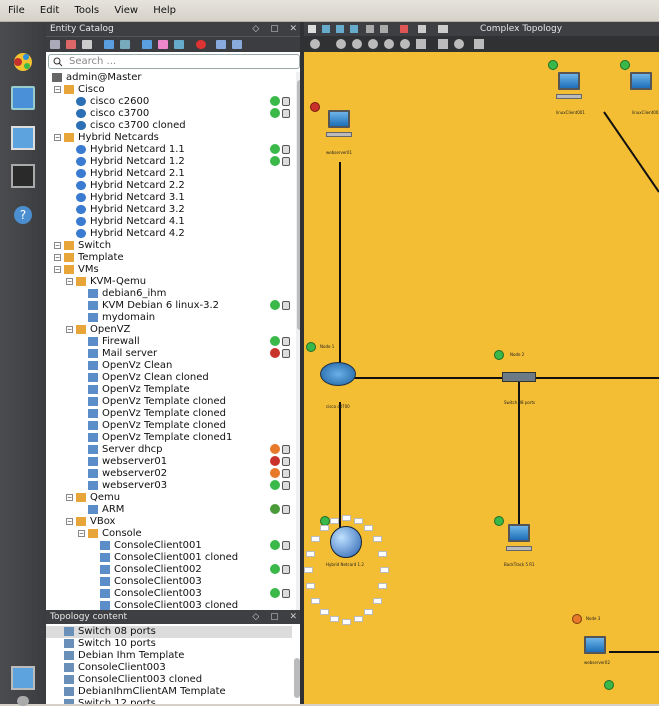 The width and height of the screenshot is (659, 706). What do you see at coordinates (422, 29) in the screenshot?
I see `print-icon` at bounding box center [422, 29].